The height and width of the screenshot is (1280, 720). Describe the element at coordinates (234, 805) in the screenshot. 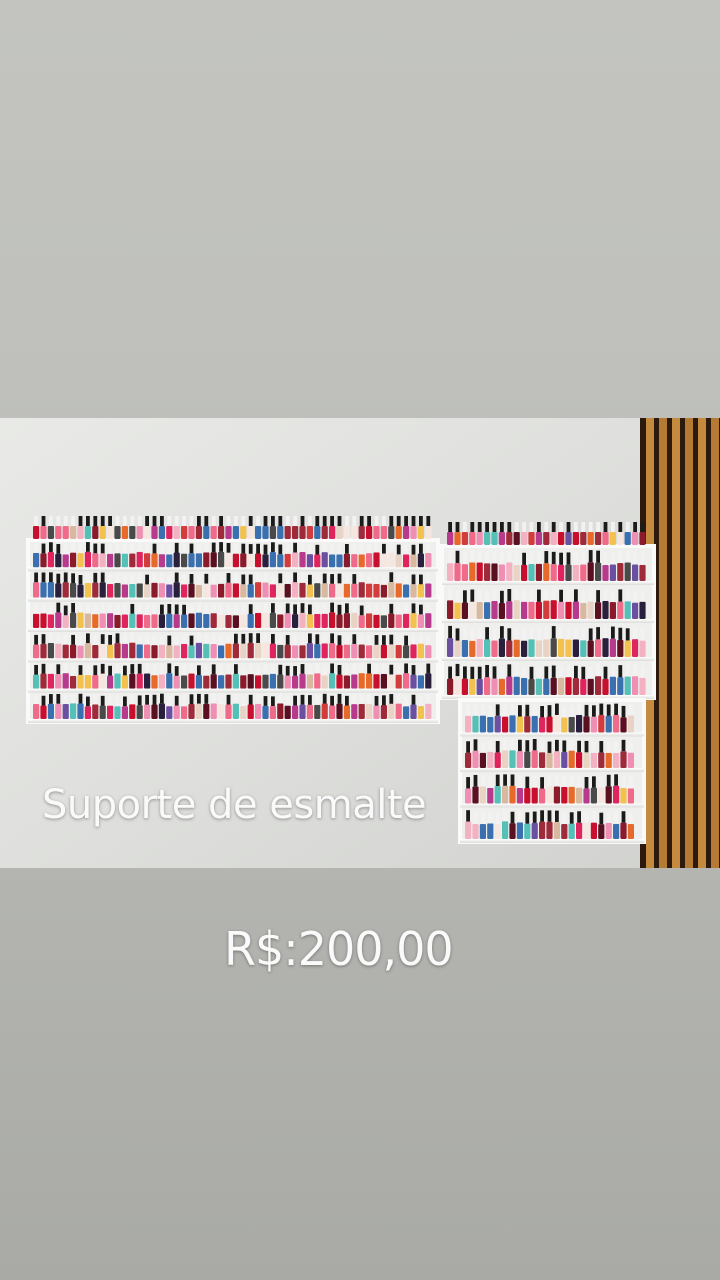

I see `story-title-text: Suporte de esmalte` at that location.